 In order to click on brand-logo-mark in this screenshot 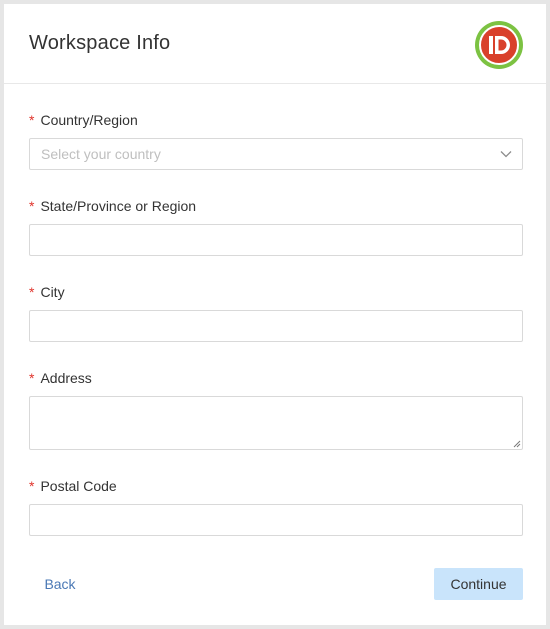, I will do `click(499, 45)`.